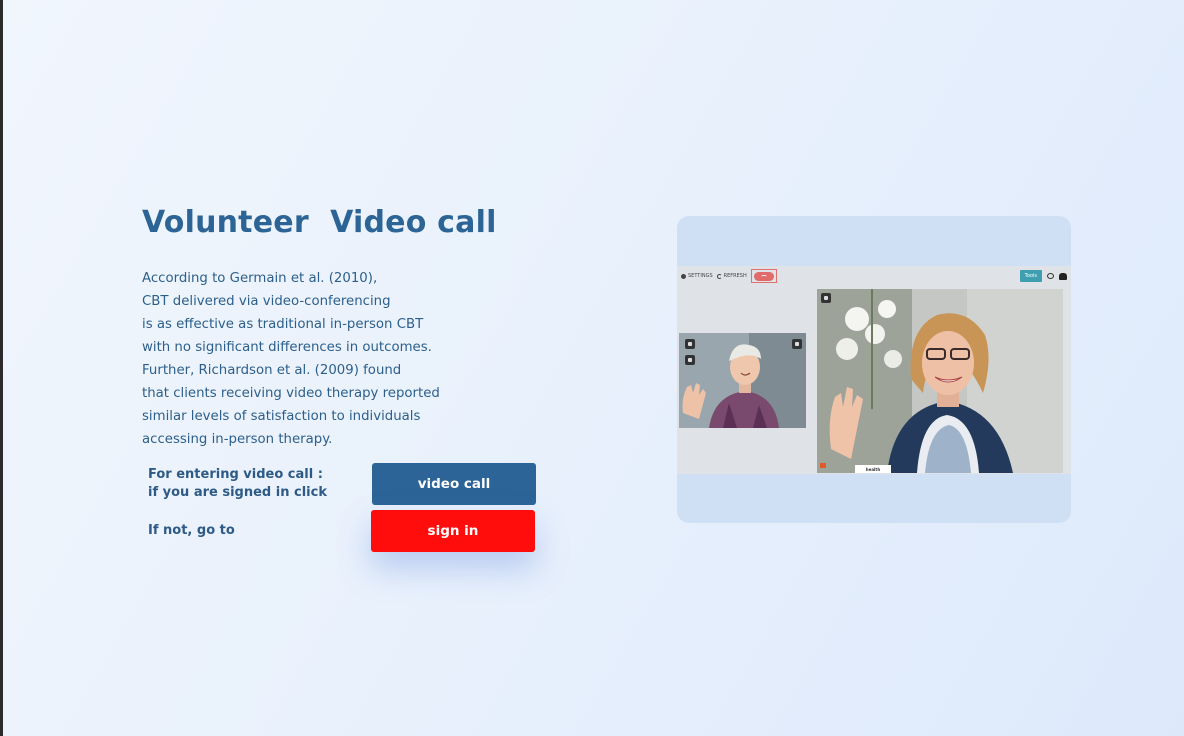 Image resolution: width=1184 pixels, height=736 pixels. Describe the element at coordinates (266, 301) in the screenshot. I see `paragraph-line: CBT delivered via video-conferencing` at that location.